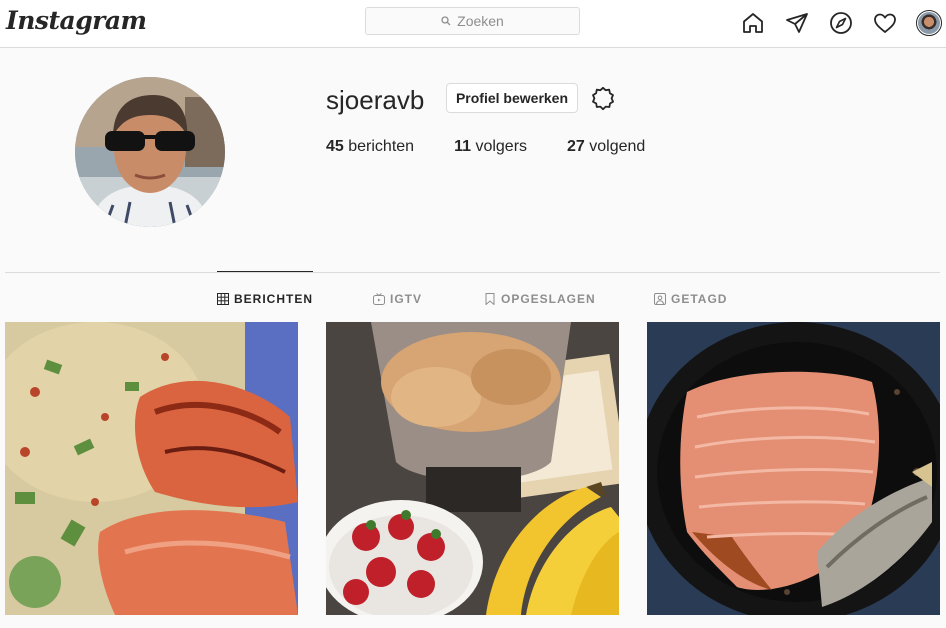 This screenshot has height=628, width=946. I want to click on active-tab-indicator, so click(265, 271).